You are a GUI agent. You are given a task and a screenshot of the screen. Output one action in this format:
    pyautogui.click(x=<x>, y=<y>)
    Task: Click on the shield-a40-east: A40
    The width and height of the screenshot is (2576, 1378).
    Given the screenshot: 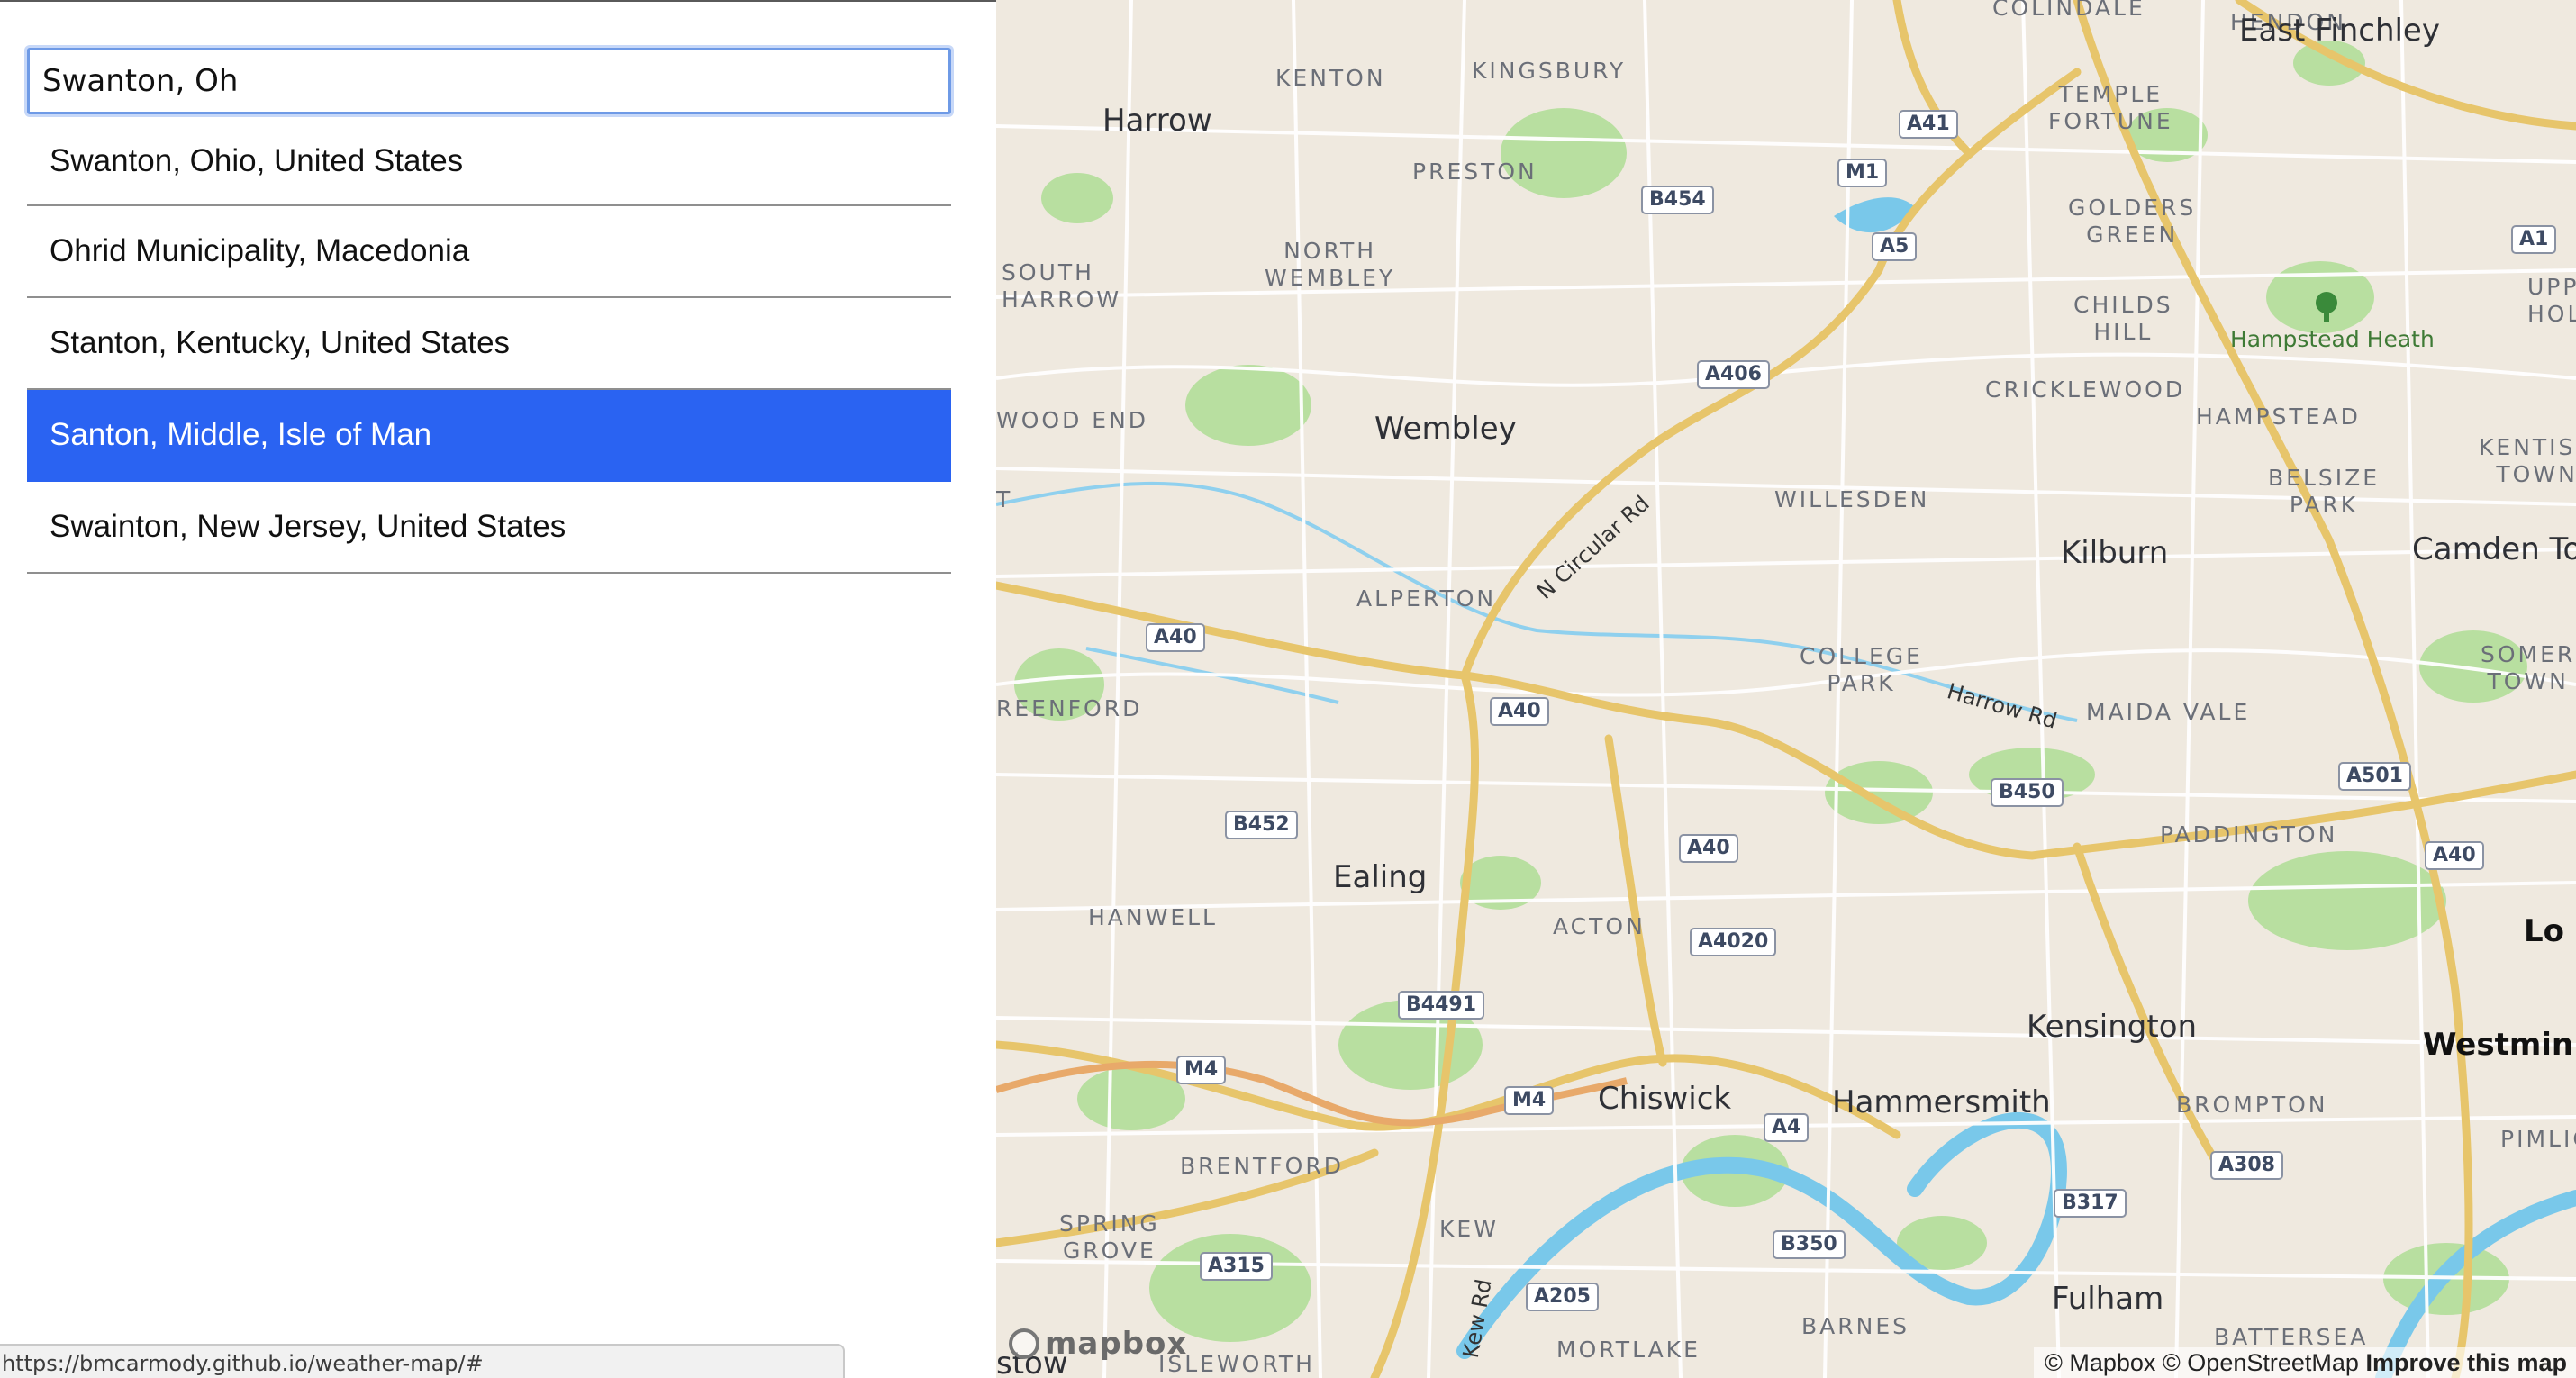 What is the action you would take?
    pyautogui.click(x=1708, y=848)
    